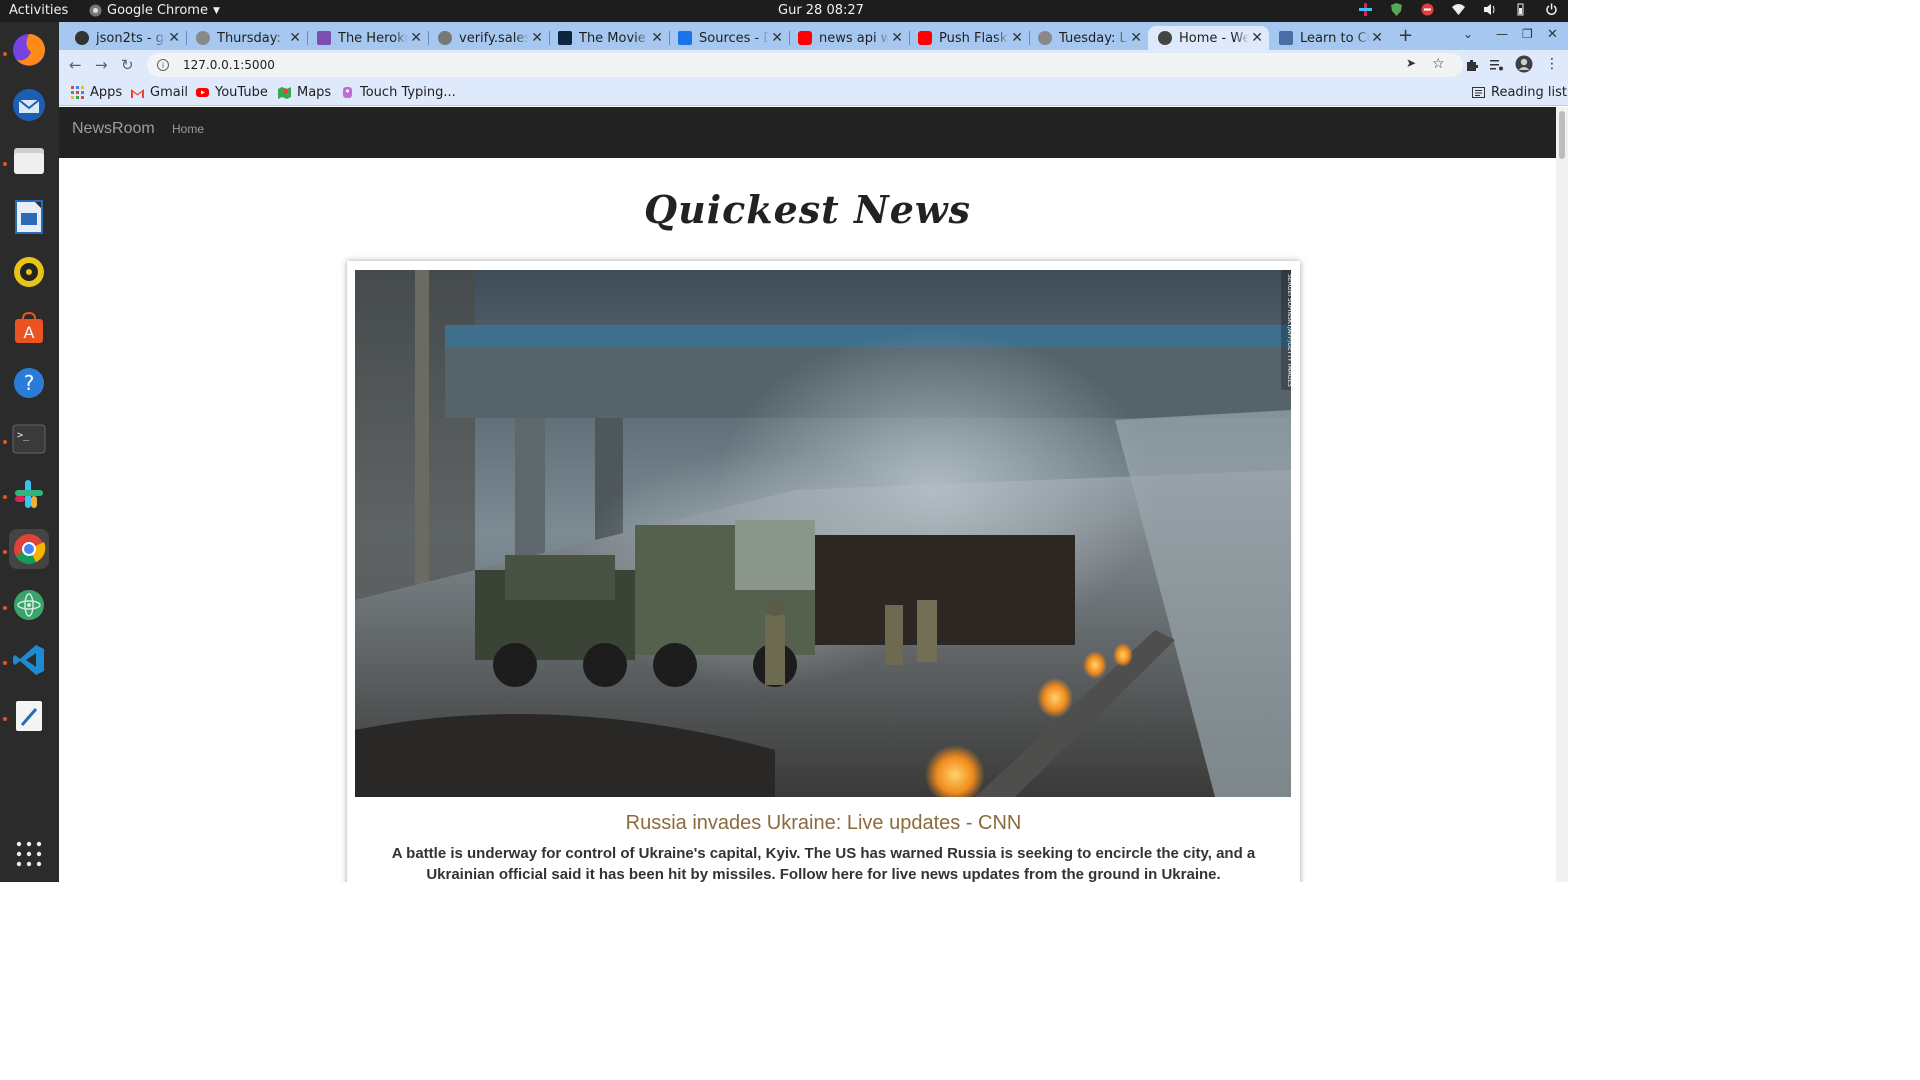 This screenshot has width=1920, height=1080. What do you see at coordinates (1524, 64) in the screenshot?
I see `profile-avatar` at bounding box center [1524, 64].